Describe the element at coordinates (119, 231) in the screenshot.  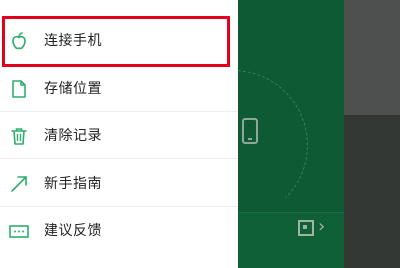
I see `menu-item-feedback: 建议反馈` at that location.